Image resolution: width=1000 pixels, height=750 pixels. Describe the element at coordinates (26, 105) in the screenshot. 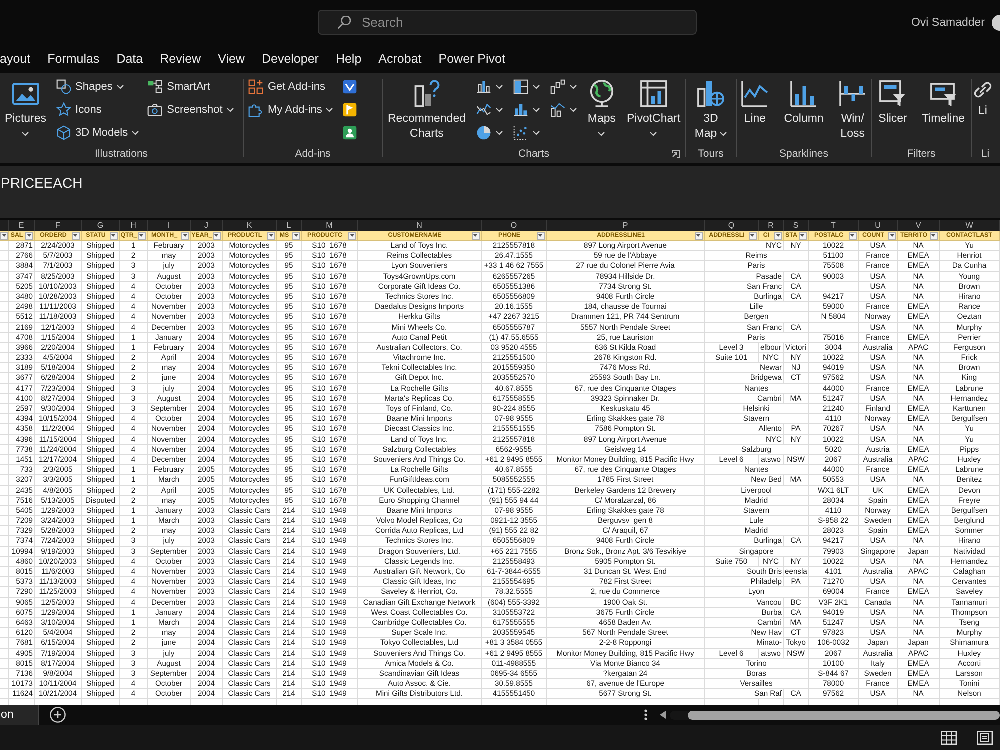

I see `ribbon-button: Pictures` at that location.